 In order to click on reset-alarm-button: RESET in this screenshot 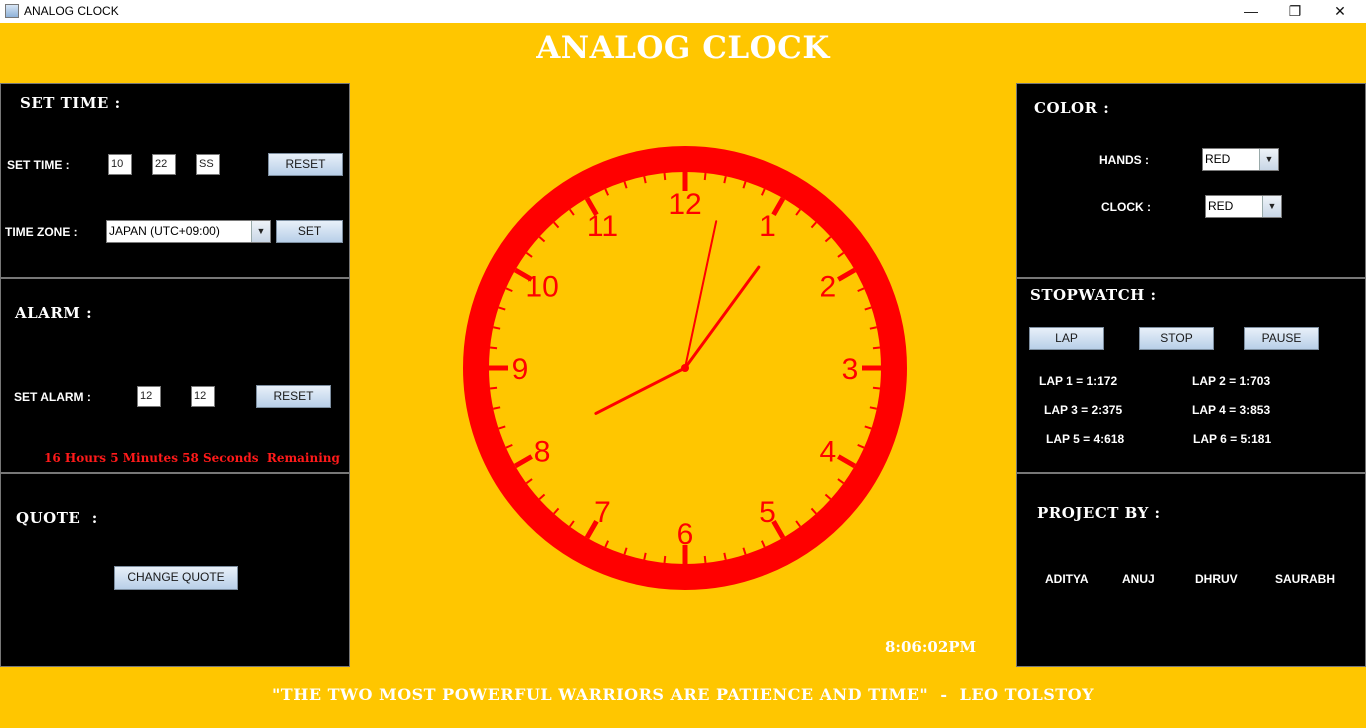, I will do `click(293, 396)`.